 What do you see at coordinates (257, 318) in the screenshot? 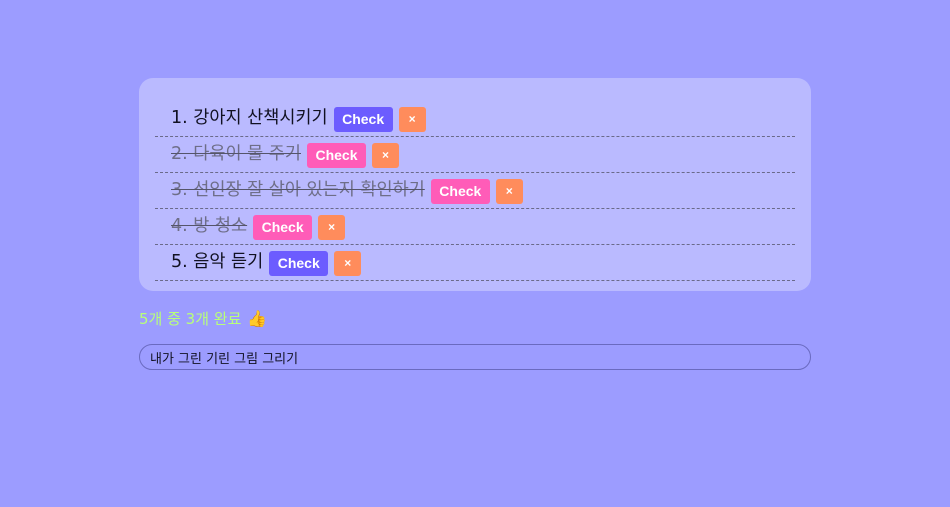
I see `thumbs-up-icon: 👍` at bounding box center [257, 318].